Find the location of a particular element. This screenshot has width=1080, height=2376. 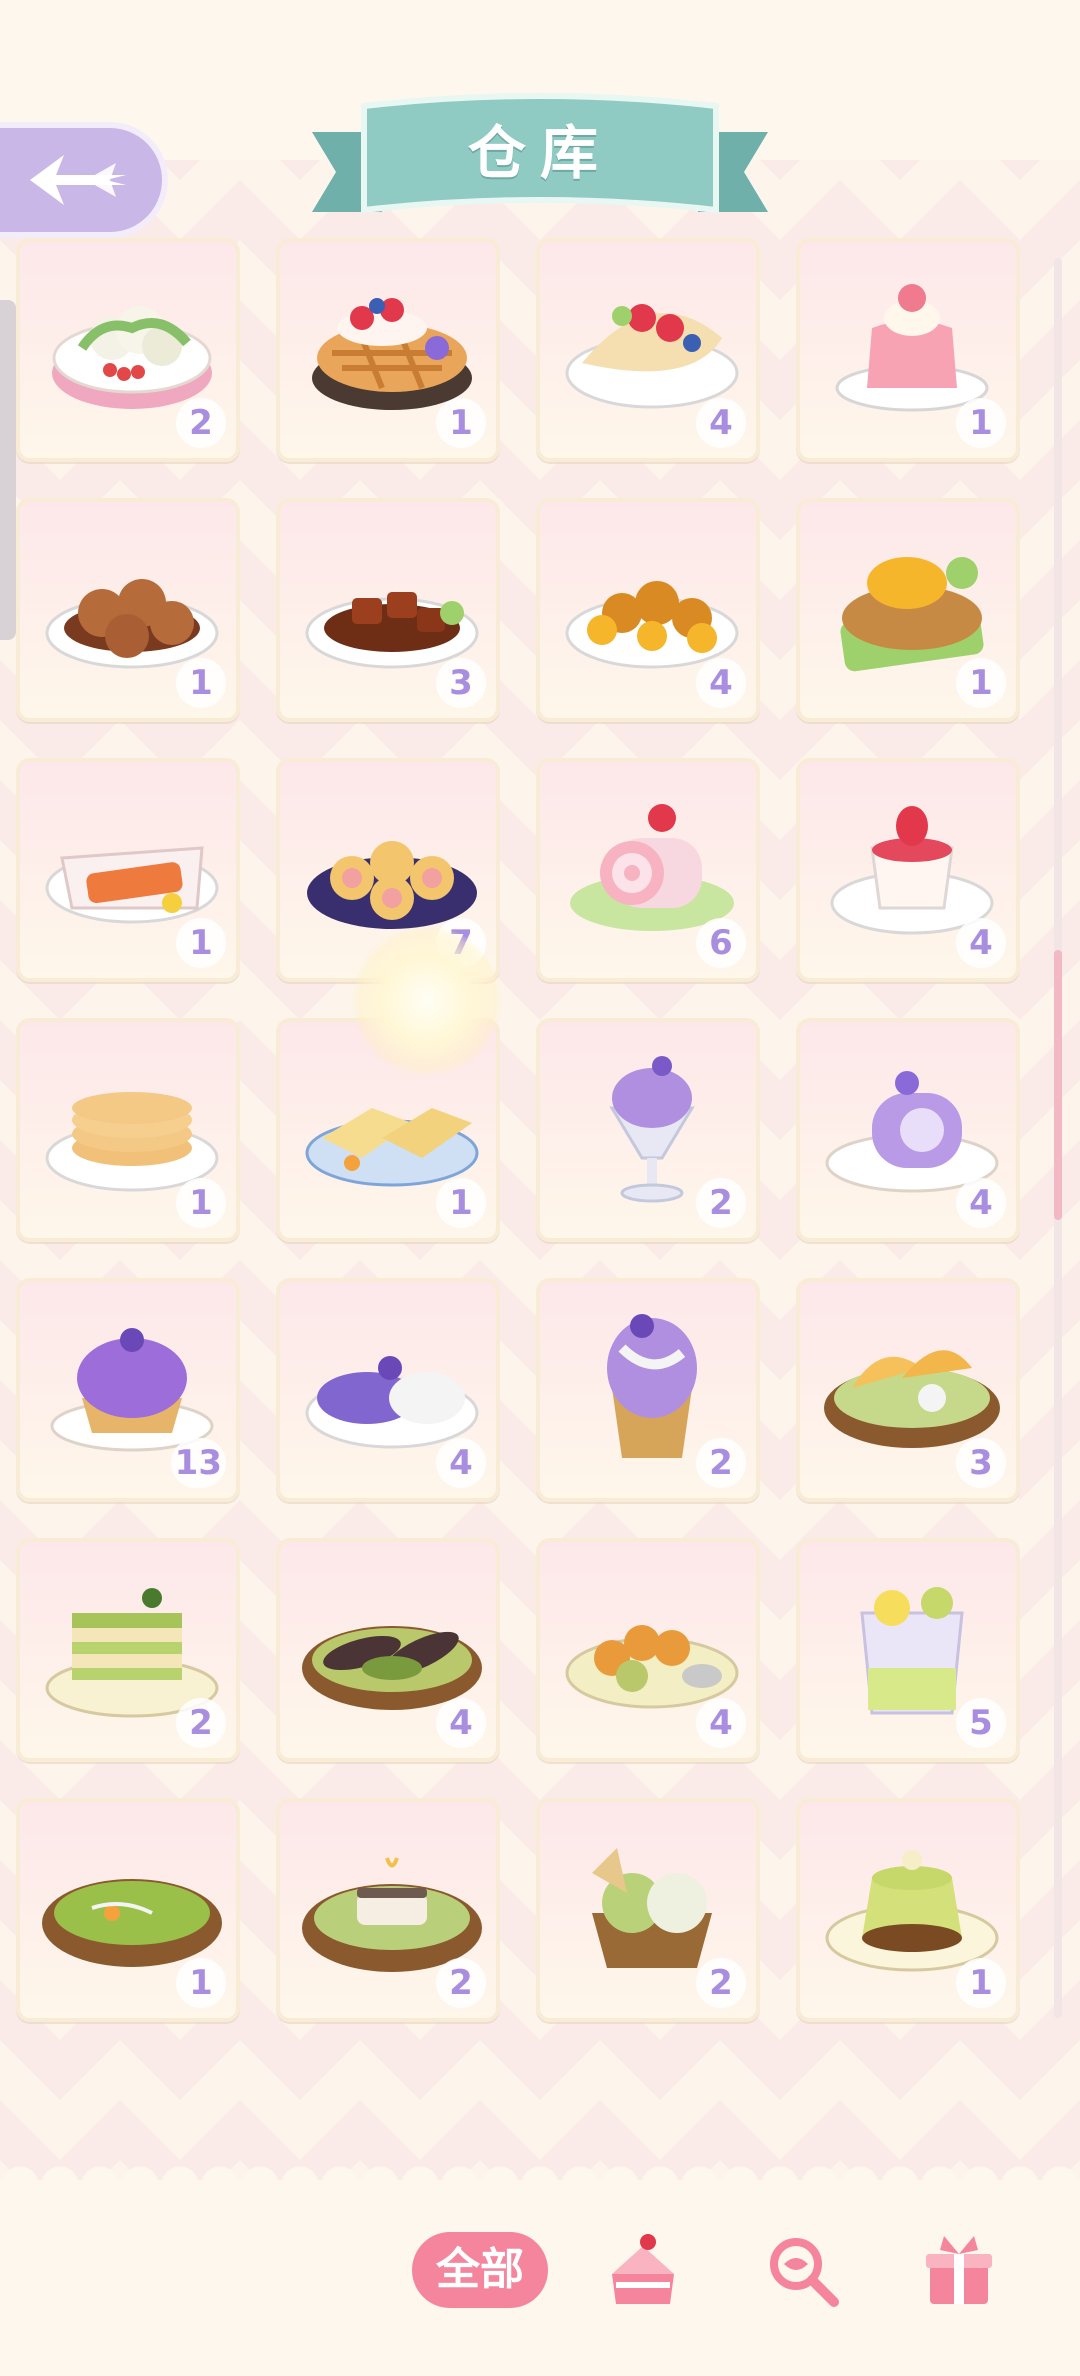

tab-all: 全部 is located at coordinates (480, 2270).